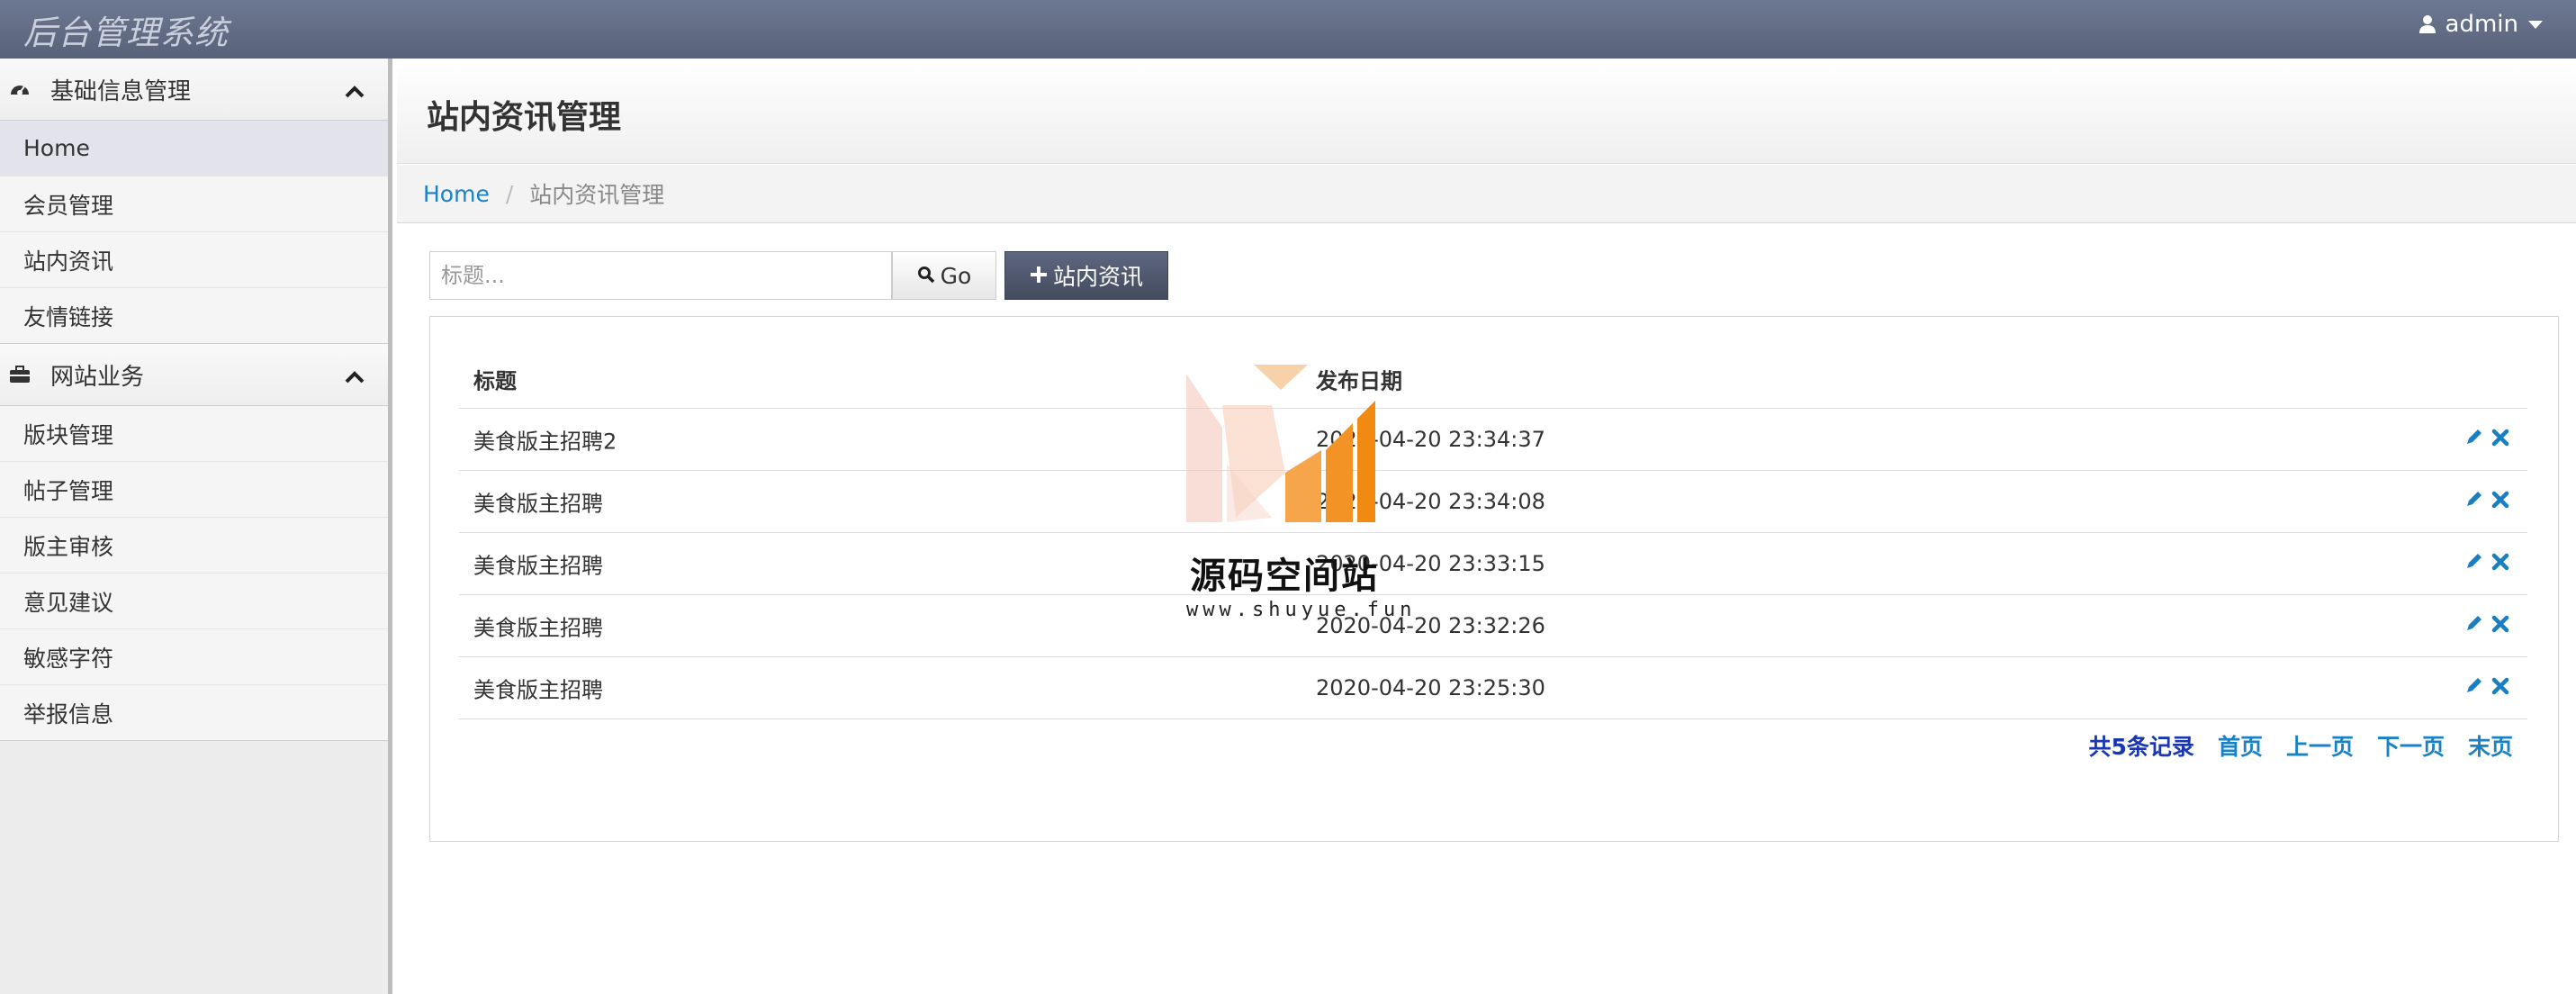  What do you see at coordinates (660, 275) in the screenshot?
I see `search-input` at bounding box center [660, 275].